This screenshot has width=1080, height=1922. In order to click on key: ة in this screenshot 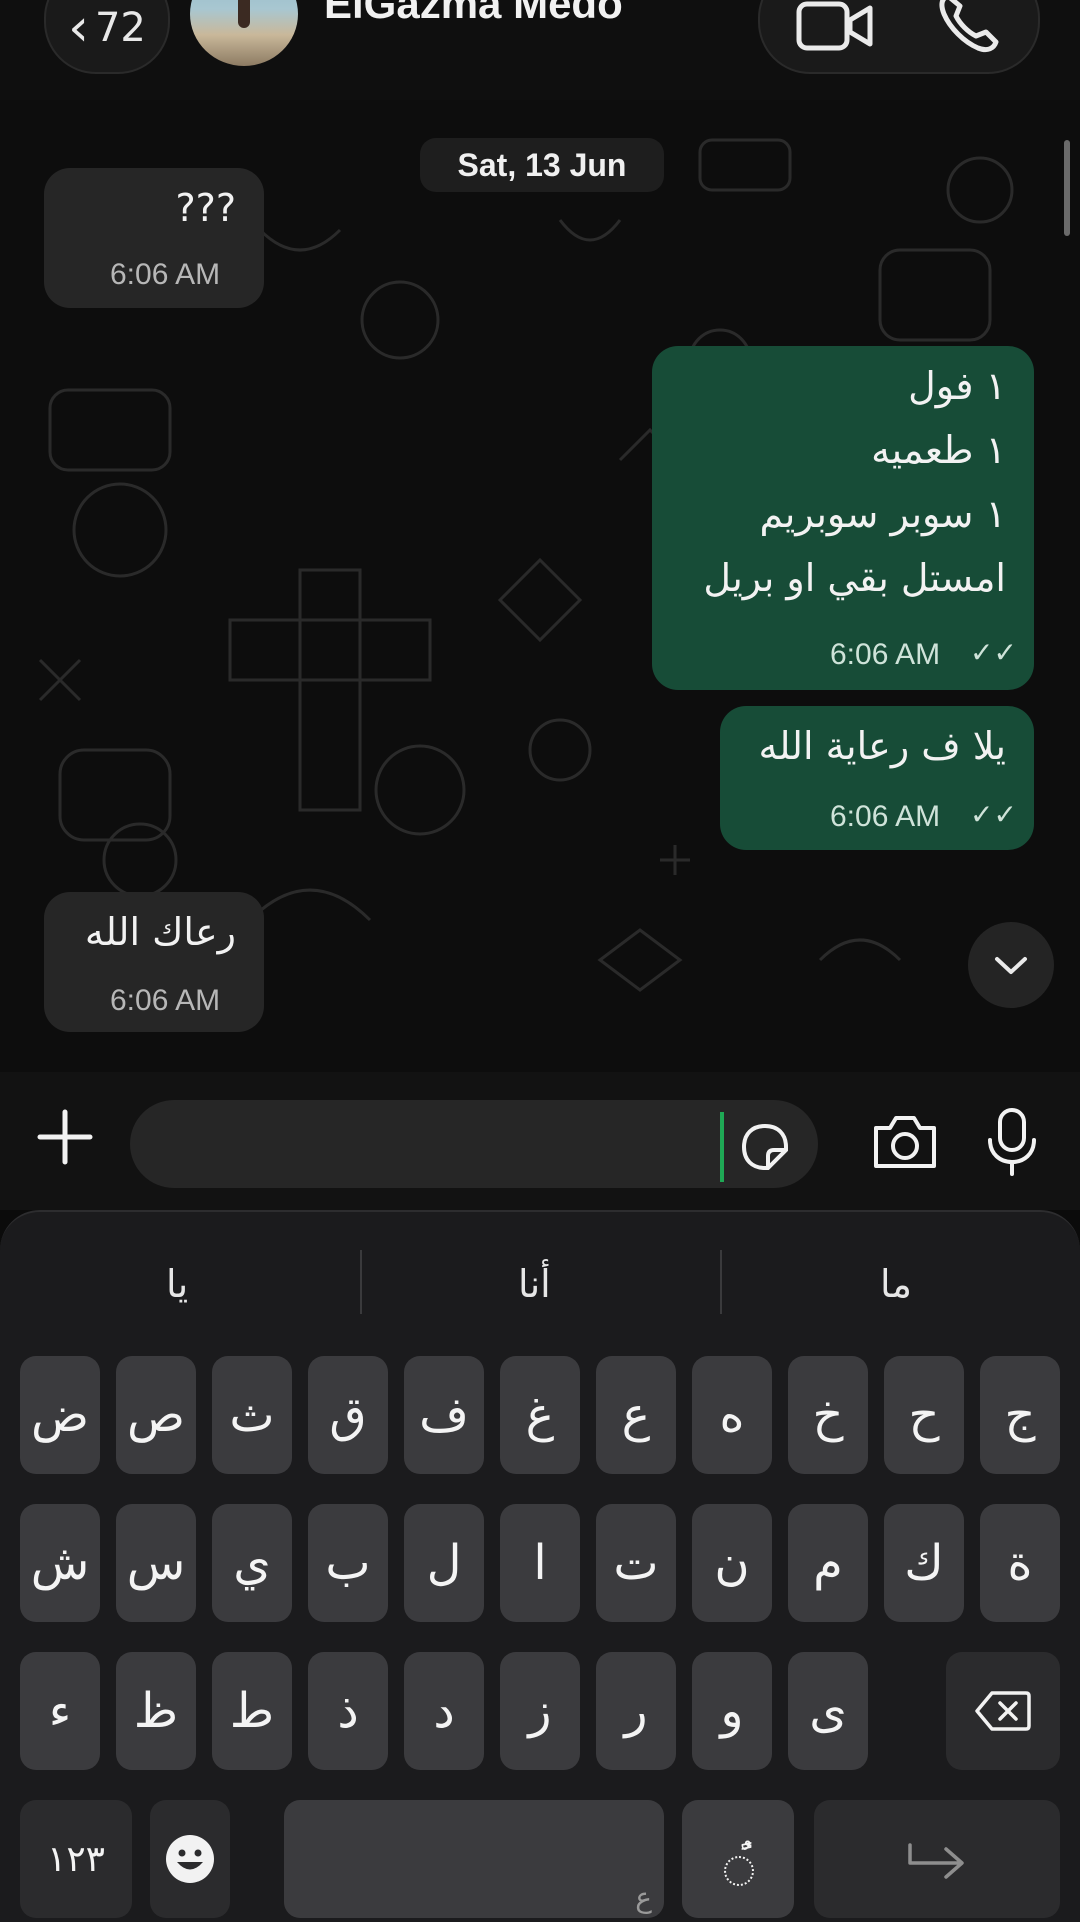, I will do `click(1020, 1563)`.